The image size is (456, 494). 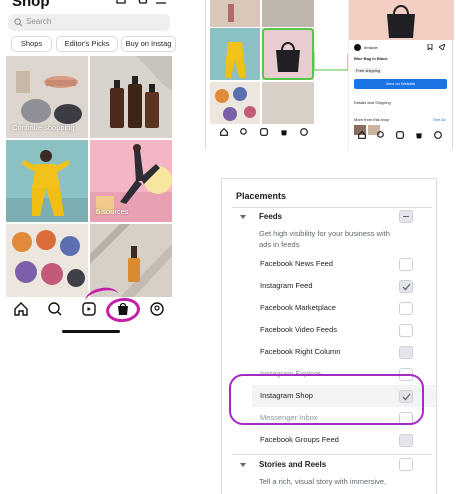 I want to click on selected-tile-highlight, so click(x=288, y=54).